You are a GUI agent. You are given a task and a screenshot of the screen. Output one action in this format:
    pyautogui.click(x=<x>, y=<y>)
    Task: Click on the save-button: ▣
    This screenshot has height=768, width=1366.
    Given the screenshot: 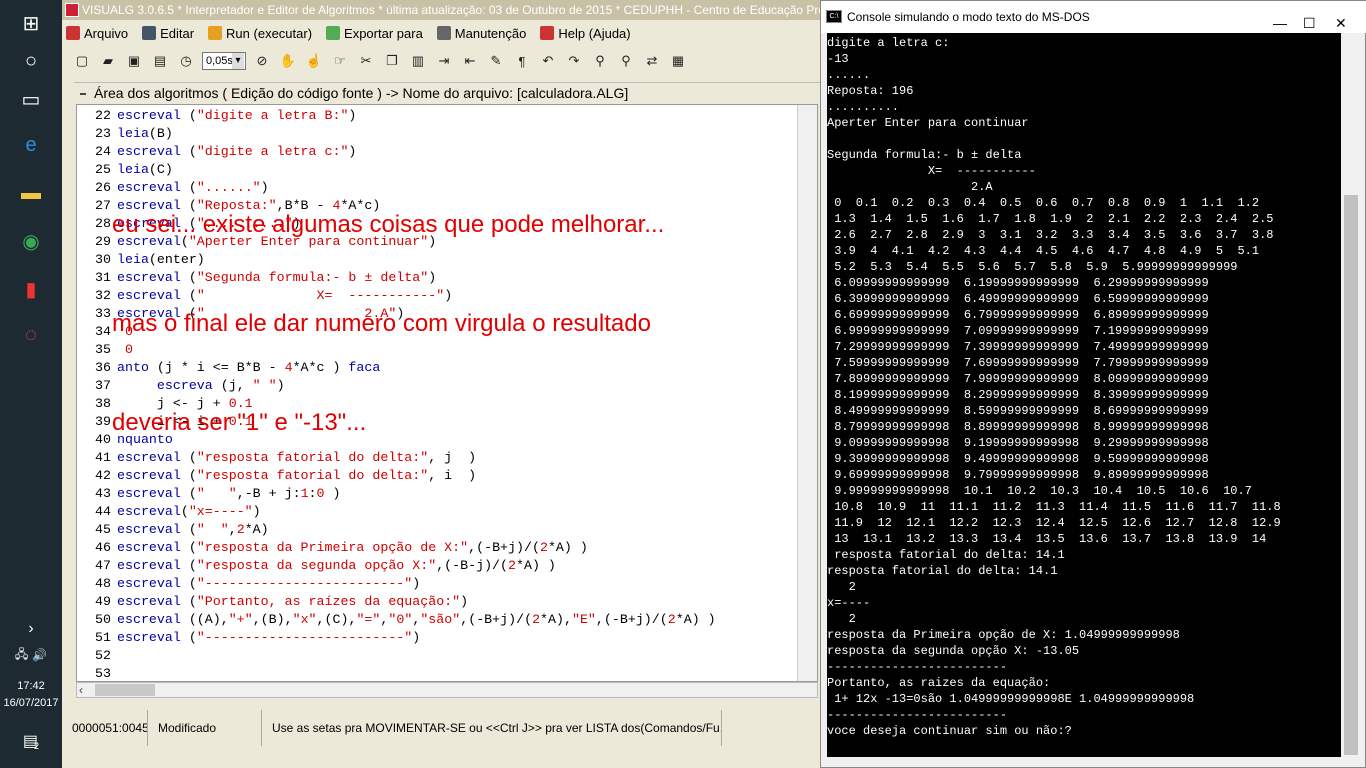 What is the action you would take?
    pyautogui.click(x=134, y=61)
    